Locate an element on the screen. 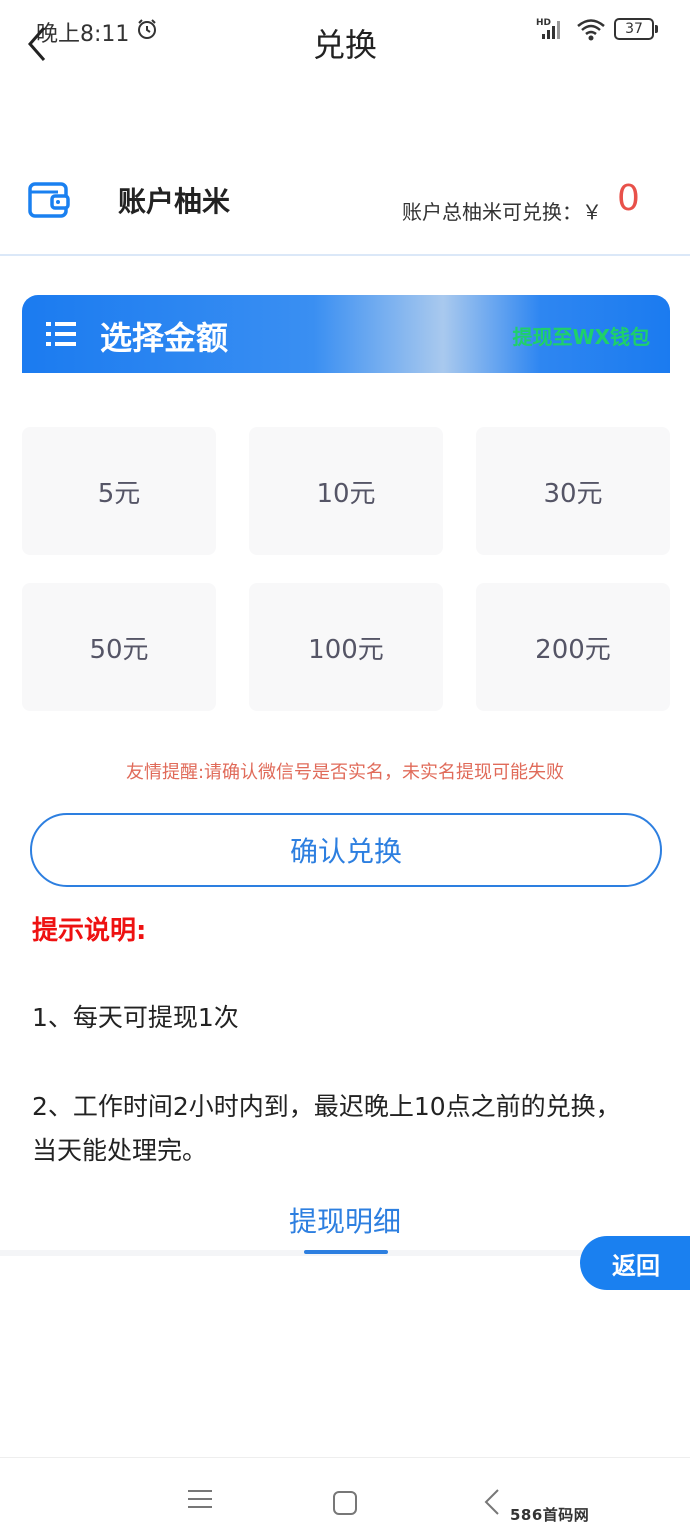 The width and height of the screenshot is (690, 1527). realname-reminder: 友情提醒:请确认微信号是否实名，未实名提现可能失败 is located at coordinates (345, 772).